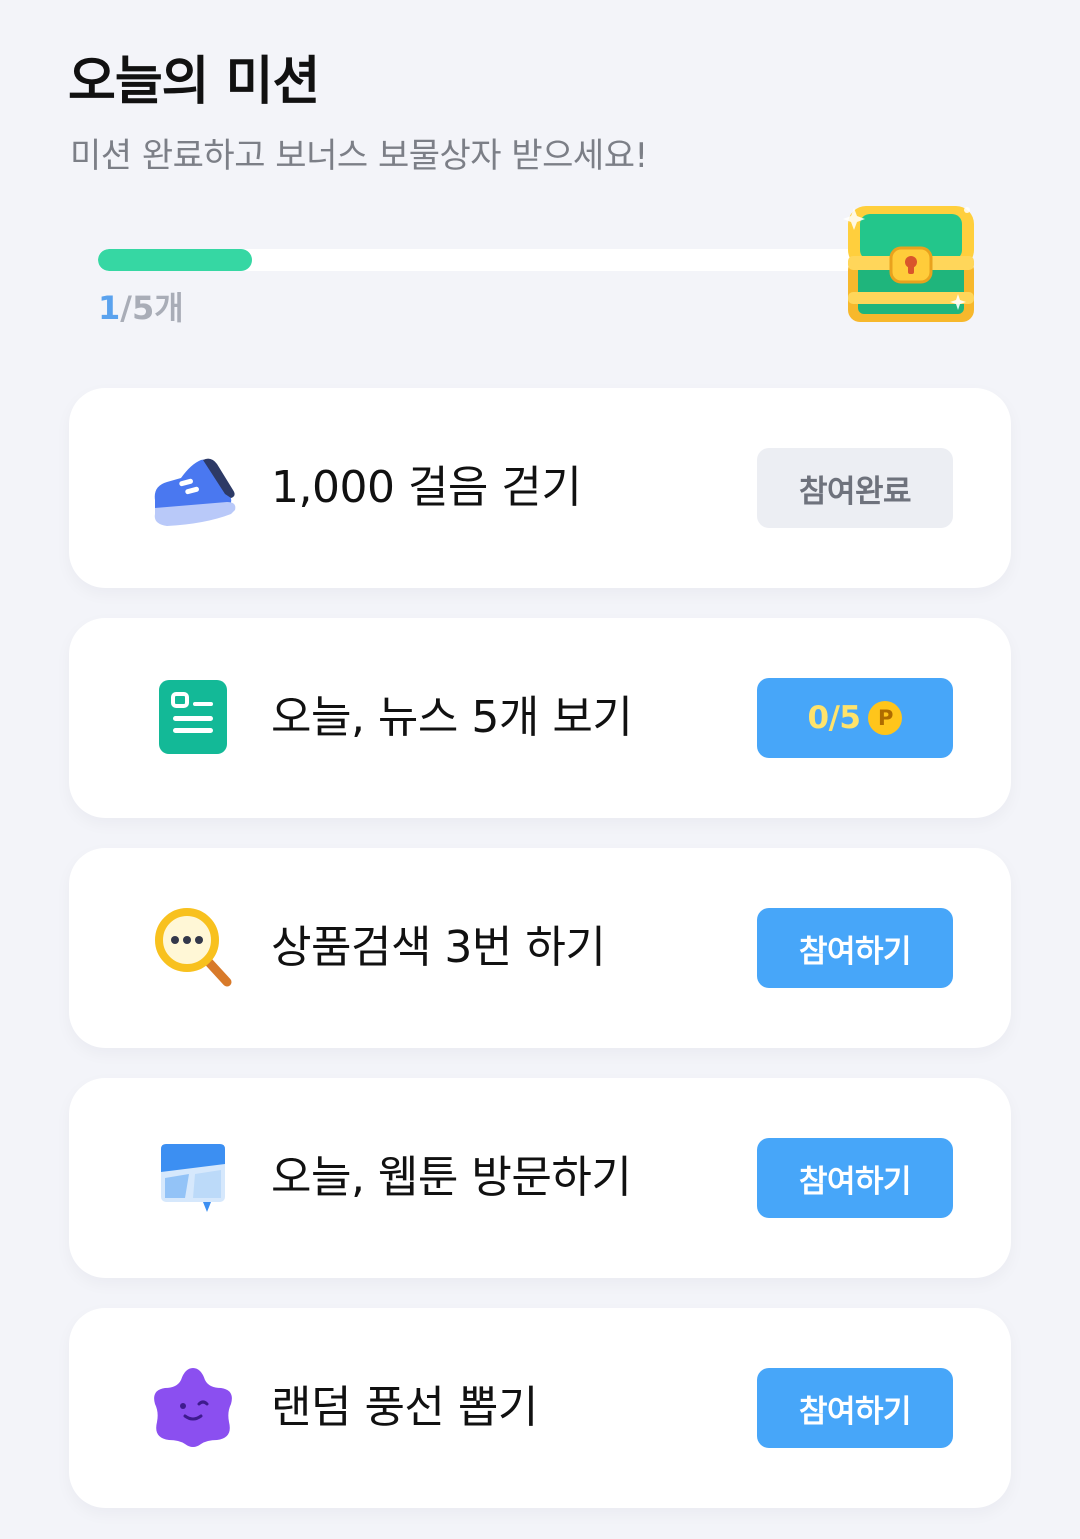 This screenshot has width=1080, height=1539. I want to click on mission-card-search: 상품검색 3번 하기 참여하기, so click(540, 948).